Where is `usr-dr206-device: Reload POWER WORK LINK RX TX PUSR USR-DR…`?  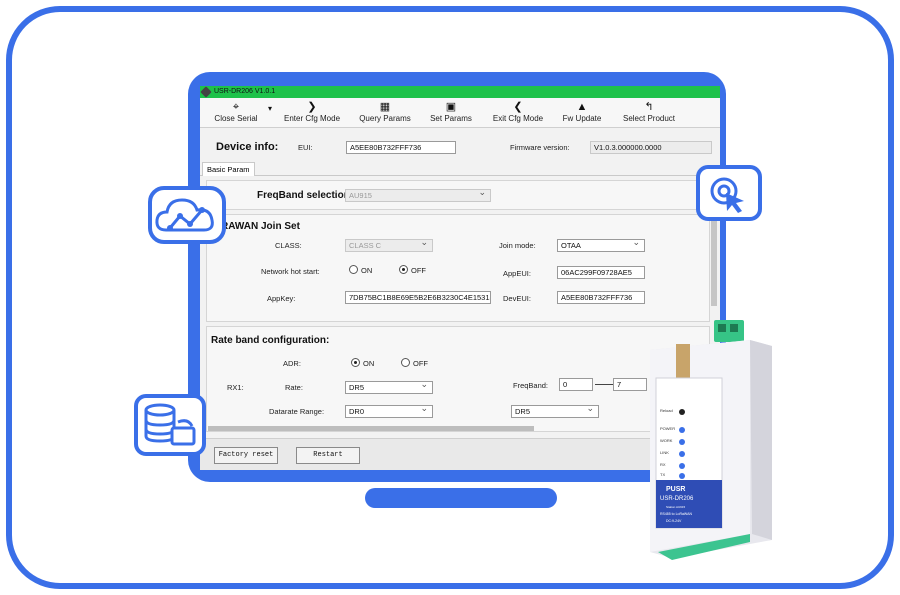
usr-dr206-device: Reload POWER WORK LINK RX TX PUSR USR-DR… is located at coordinates (707, 442).